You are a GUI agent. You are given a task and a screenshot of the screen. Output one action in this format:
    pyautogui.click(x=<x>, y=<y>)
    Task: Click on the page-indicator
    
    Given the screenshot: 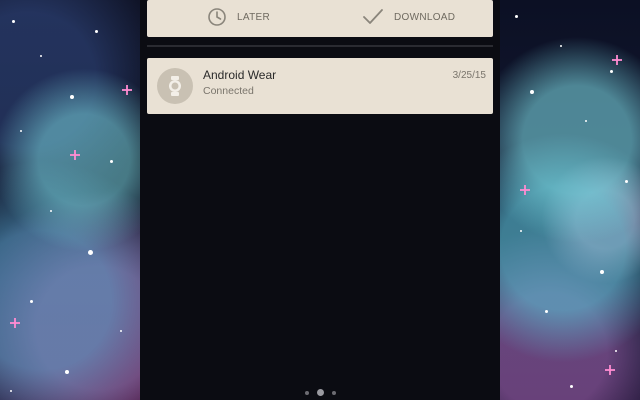 What is the action you would take?
    pyautogui.click(x=320, y=392)
    